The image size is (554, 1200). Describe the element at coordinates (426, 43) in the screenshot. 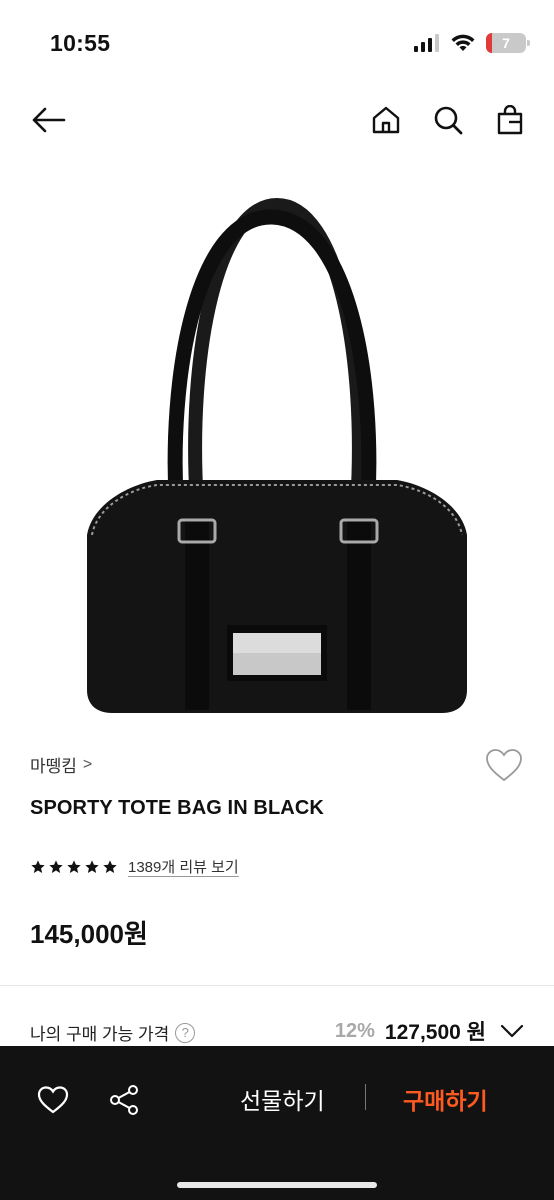

I see `cellular-signal-icon` at that location.